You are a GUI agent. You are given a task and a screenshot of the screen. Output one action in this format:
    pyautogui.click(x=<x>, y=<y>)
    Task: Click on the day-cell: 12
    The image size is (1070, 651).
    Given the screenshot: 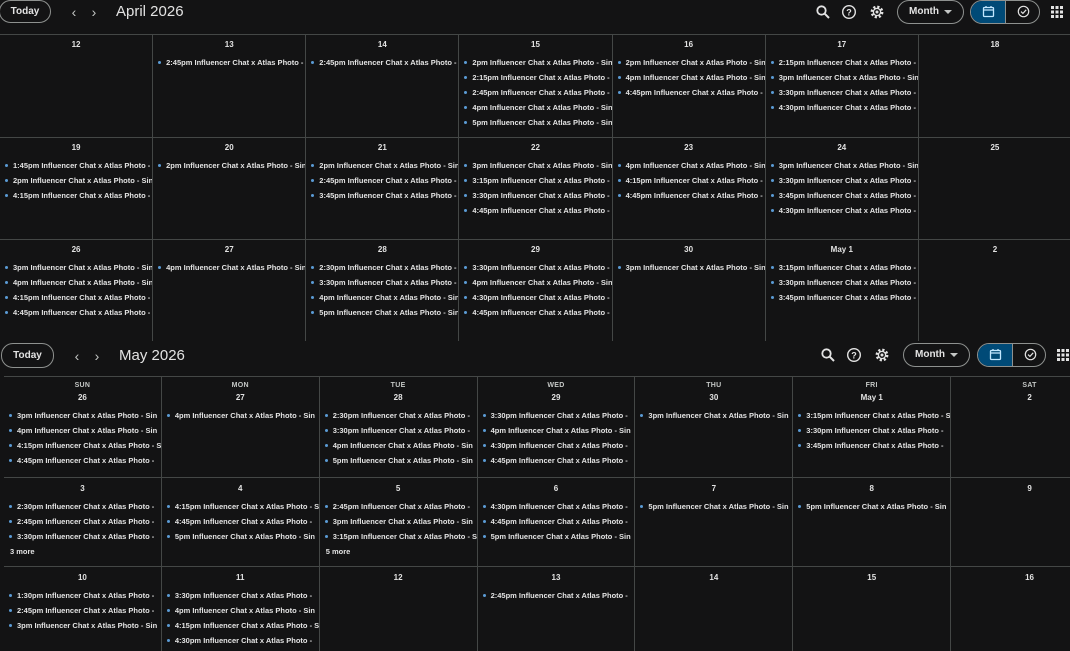 What is the action you would take?
    pyautogui.click(x=398, y=609)
    